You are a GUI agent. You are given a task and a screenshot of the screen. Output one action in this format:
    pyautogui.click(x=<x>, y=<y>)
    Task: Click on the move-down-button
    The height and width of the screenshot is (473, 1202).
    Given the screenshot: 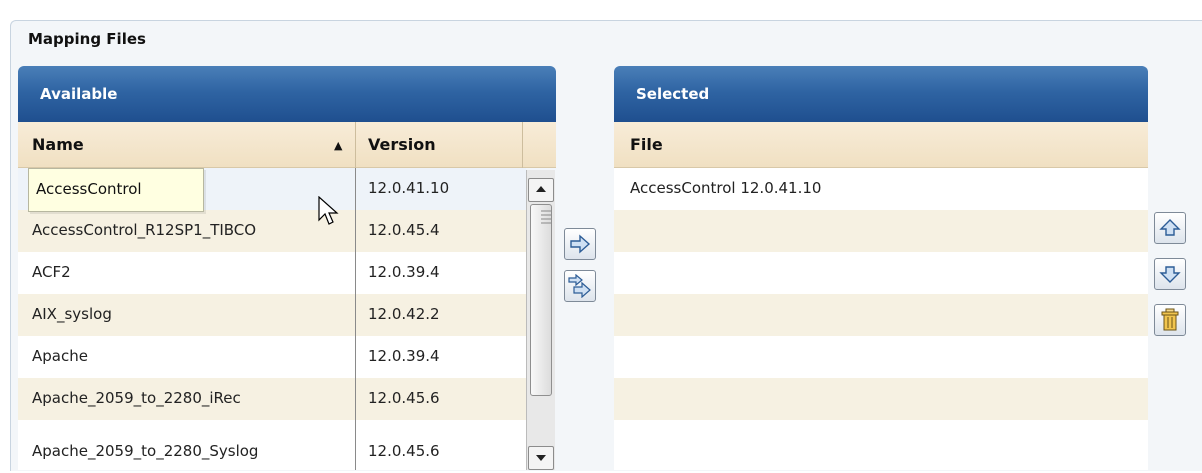 What is the action you would take?
    pyautogui.click(x=1170, y=274)
    